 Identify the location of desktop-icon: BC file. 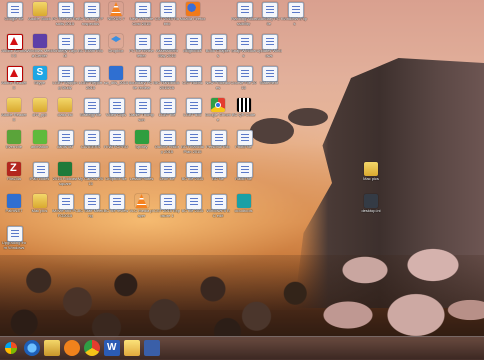
(218, 177).